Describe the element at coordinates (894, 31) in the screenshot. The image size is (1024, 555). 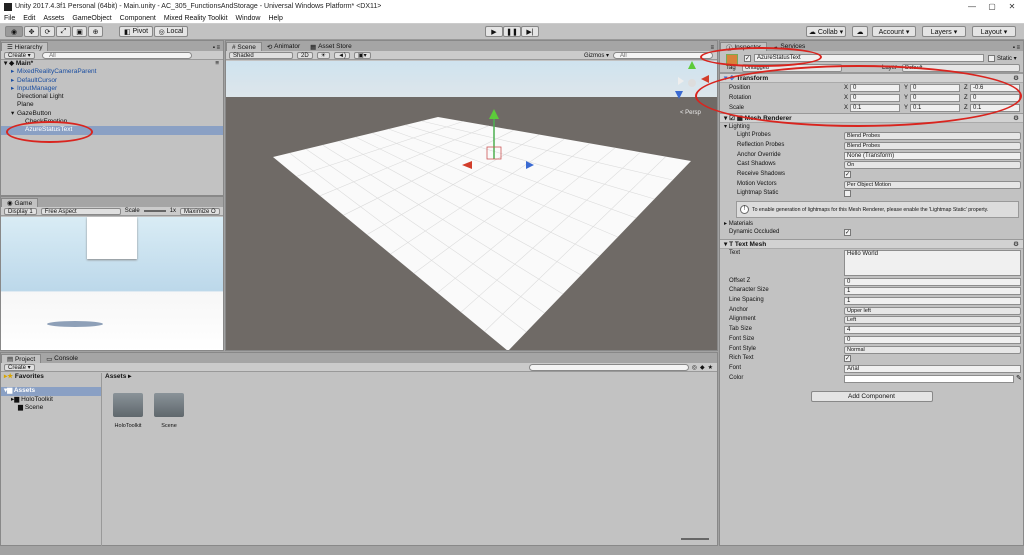
I see `account-dropdown: Account ▾` at that location.